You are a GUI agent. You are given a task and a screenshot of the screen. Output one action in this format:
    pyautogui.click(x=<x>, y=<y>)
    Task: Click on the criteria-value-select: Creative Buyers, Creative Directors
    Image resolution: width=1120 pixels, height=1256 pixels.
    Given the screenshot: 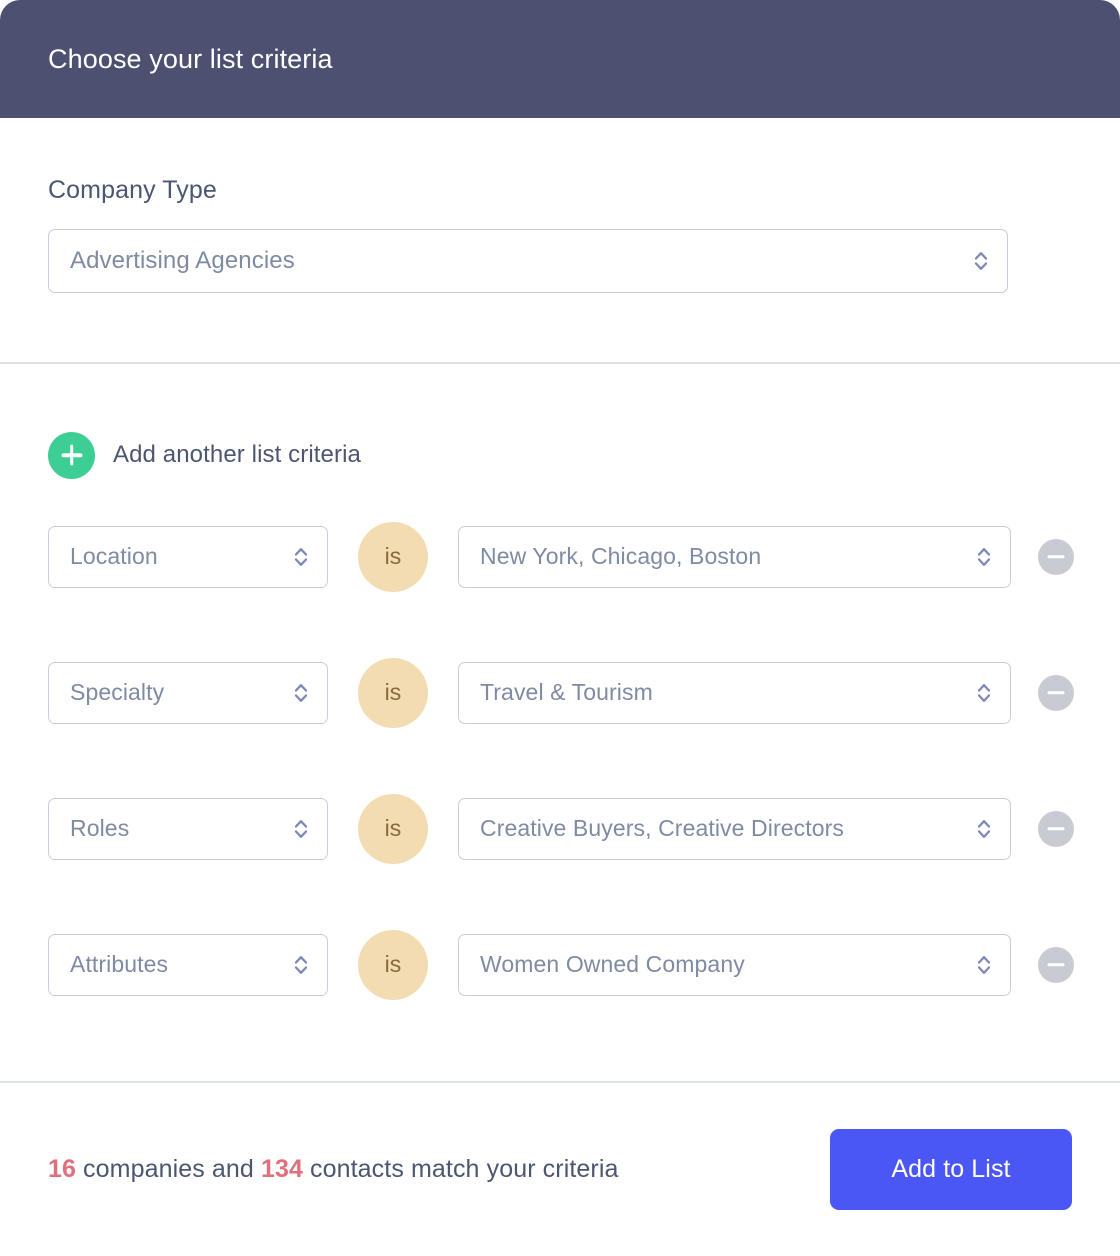 What is the action you would take?
    pyautogui.click(x=734, y=828)
    